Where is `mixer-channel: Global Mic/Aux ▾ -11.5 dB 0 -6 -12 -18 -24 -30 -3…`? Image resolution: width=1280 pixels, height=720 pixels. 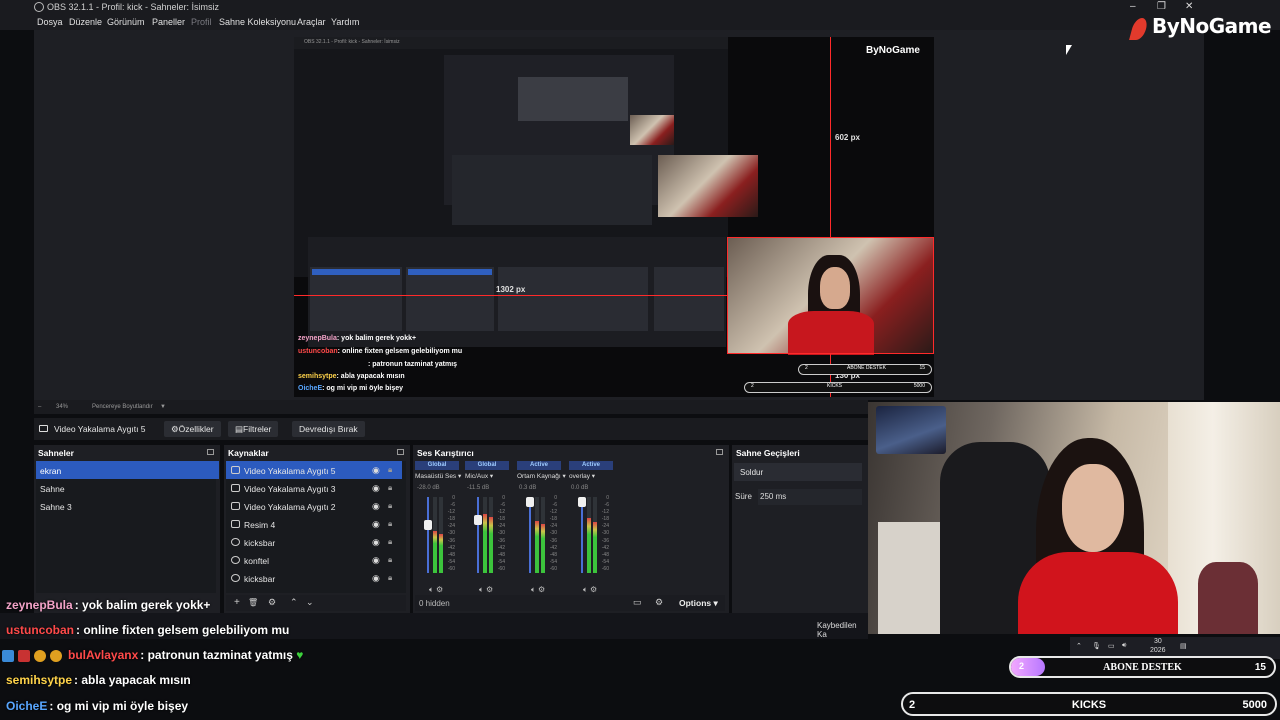 mixer-channel: Global Mic/Aux ▾ -11.5 dB 0 -6 -12 -18 -24 -30 -3… is located at coordinates (486, 527).